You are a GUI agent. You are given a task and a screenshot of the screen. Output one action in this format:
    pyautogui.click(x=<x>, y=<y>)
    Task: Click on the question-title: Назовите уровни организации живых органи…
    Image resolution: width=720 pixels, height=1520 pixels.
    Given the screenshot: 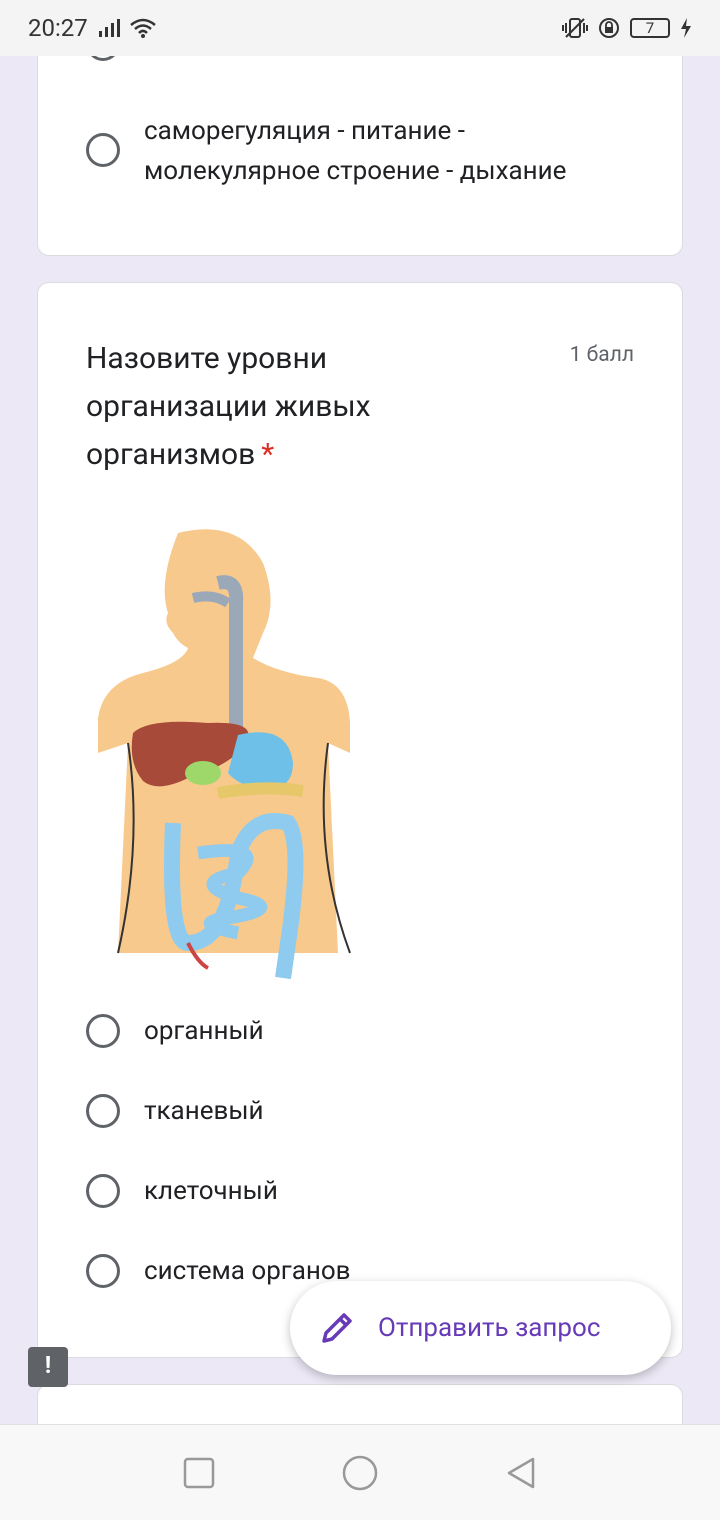 What is the action you would take?
    pyautogui.click(x=256, y=407)
    